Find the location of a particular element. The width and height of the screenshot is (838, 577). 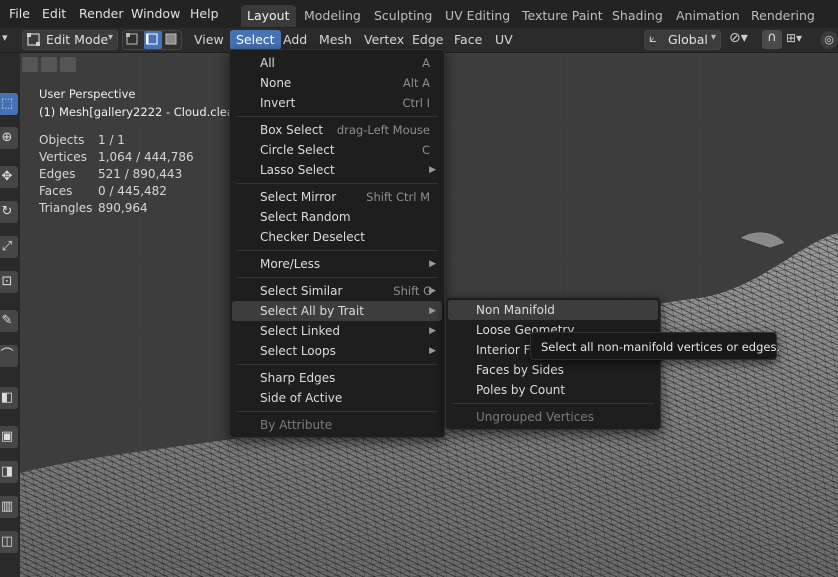

face-select-icon is located at coordinates (172, 40).